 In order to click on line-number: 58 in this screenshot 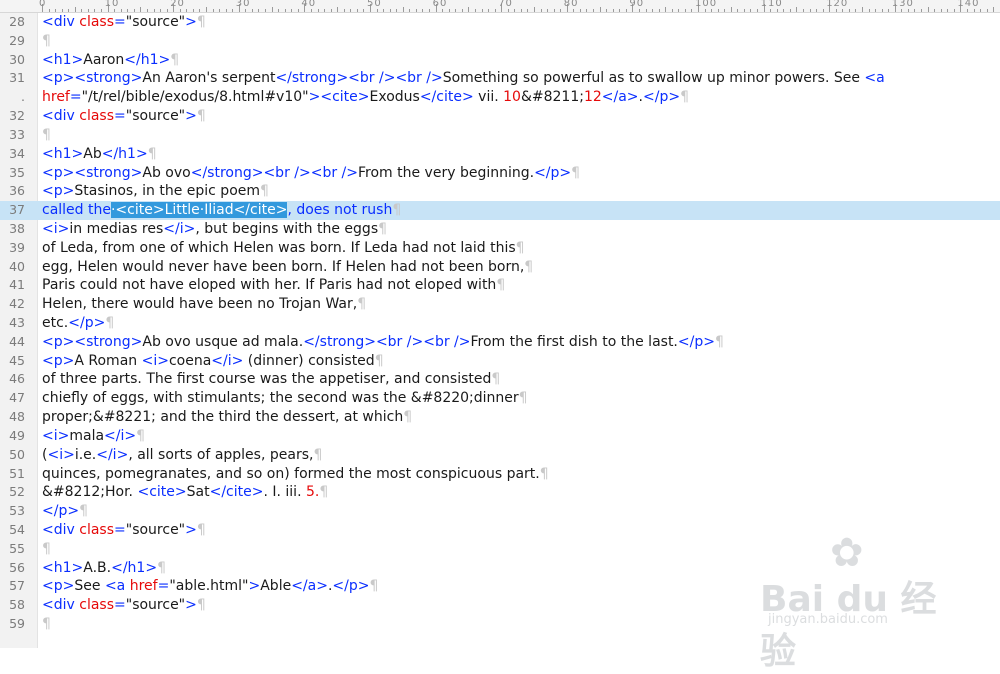, I will do `click(12, 605)`.